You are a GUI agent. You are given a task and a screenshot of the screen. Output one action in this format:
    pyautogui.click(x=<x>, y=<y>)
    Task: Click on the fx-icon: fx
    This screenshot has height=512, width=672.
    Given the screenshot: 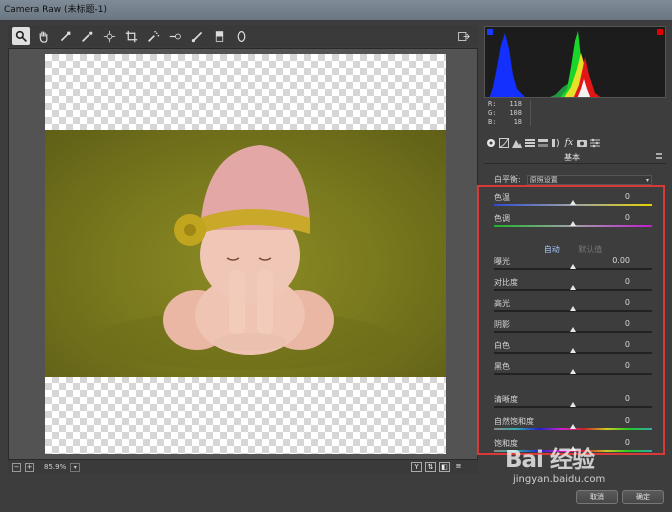 What is the action you would take?
    pyautogui.click(x=569, y=143)
    